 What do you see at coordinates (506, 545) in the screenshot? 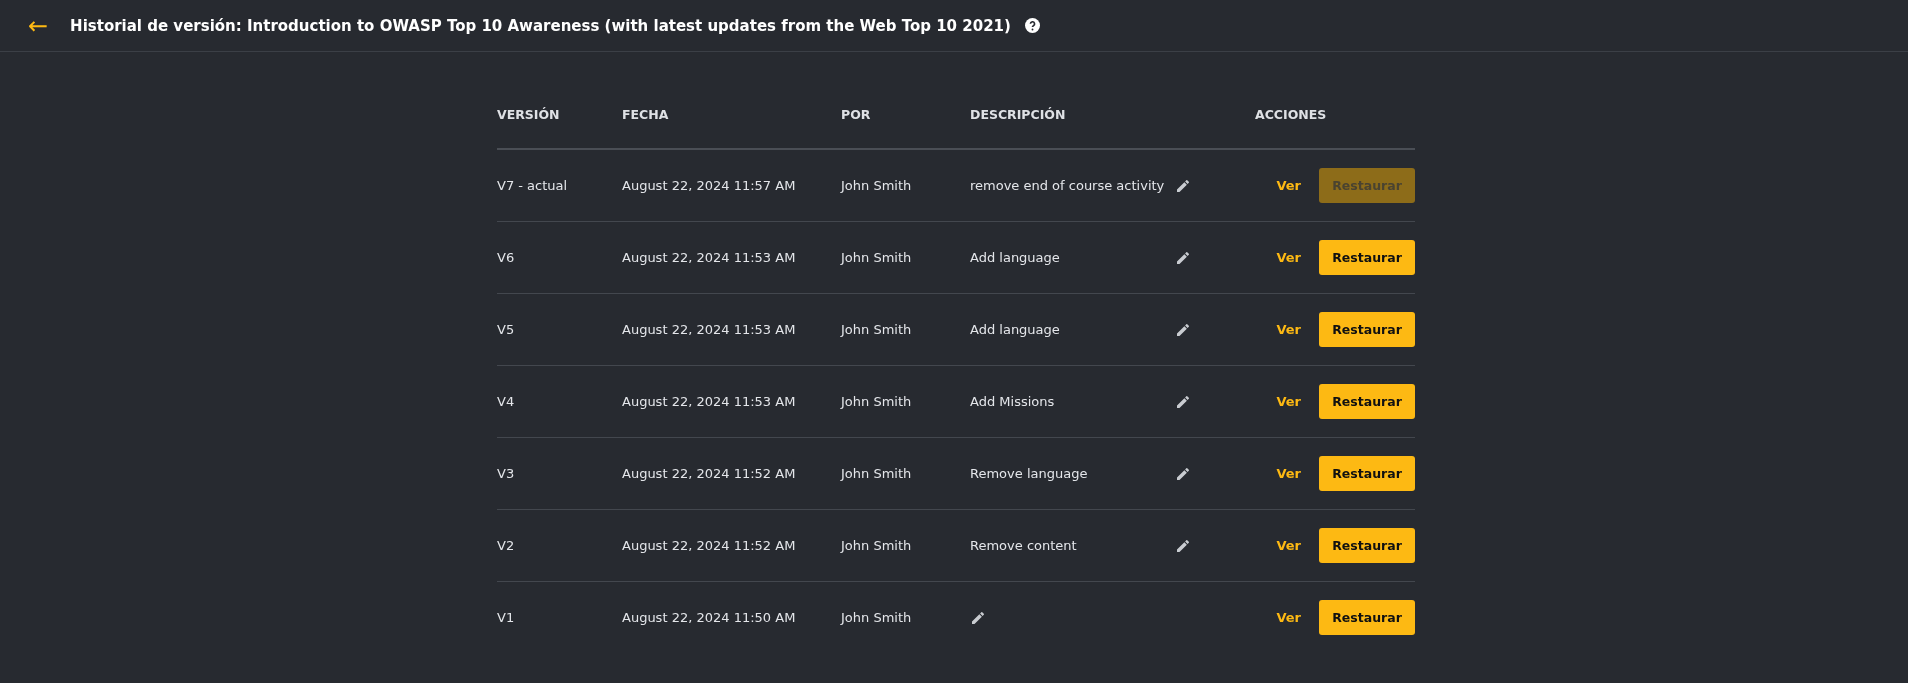
I see `table-cell-text: V2` at bounding box center [506, 545].